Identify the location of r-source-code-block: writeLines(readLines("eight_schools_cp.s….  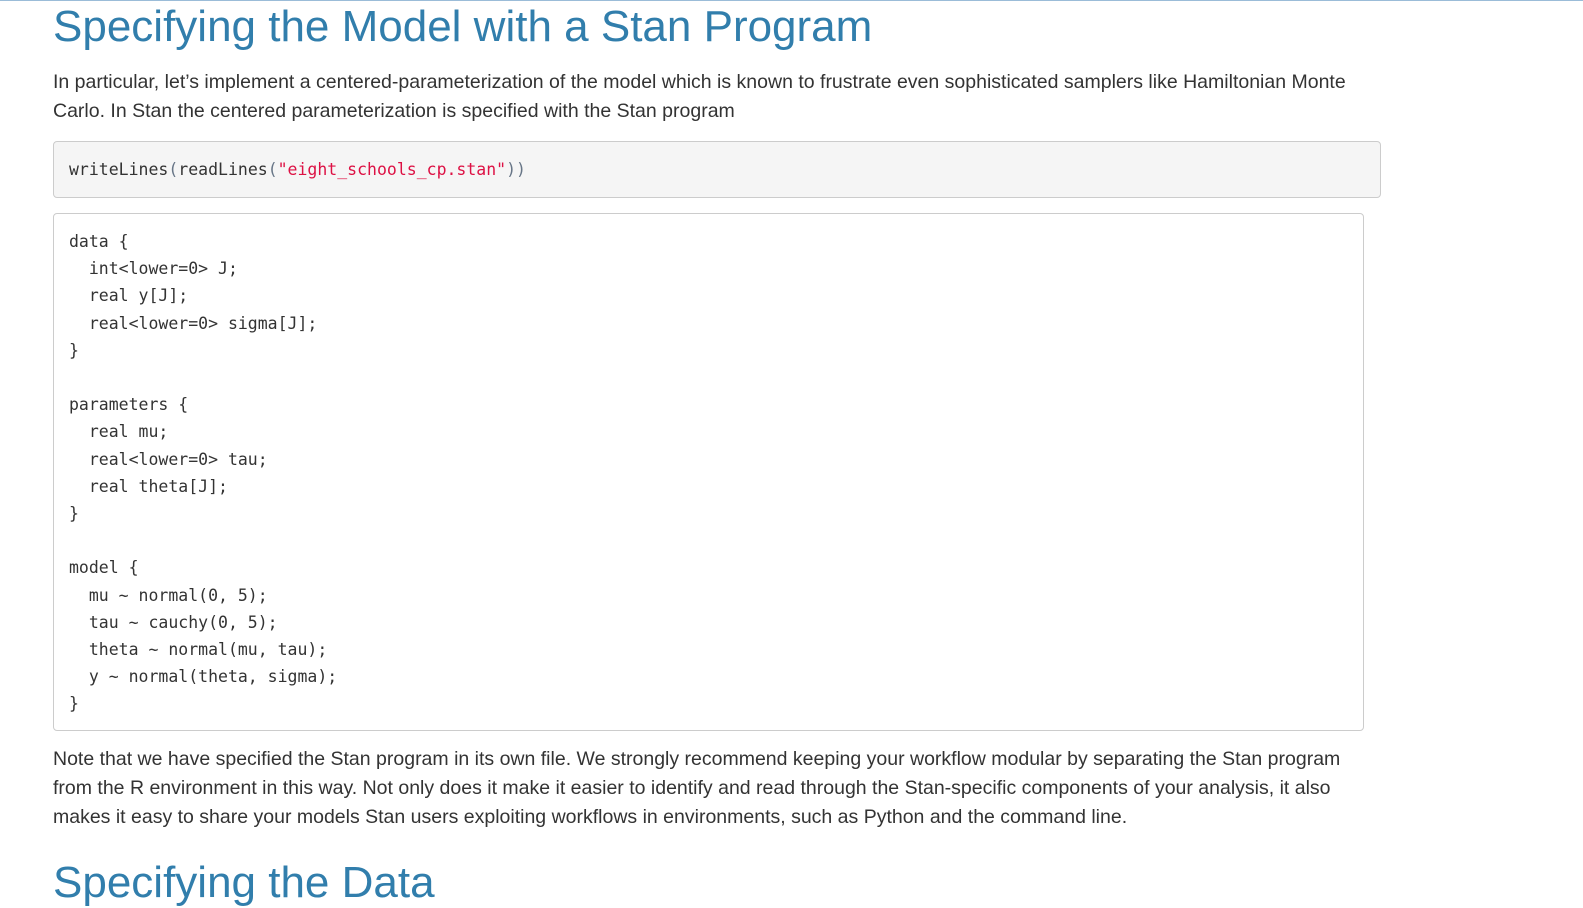
(717, 169).